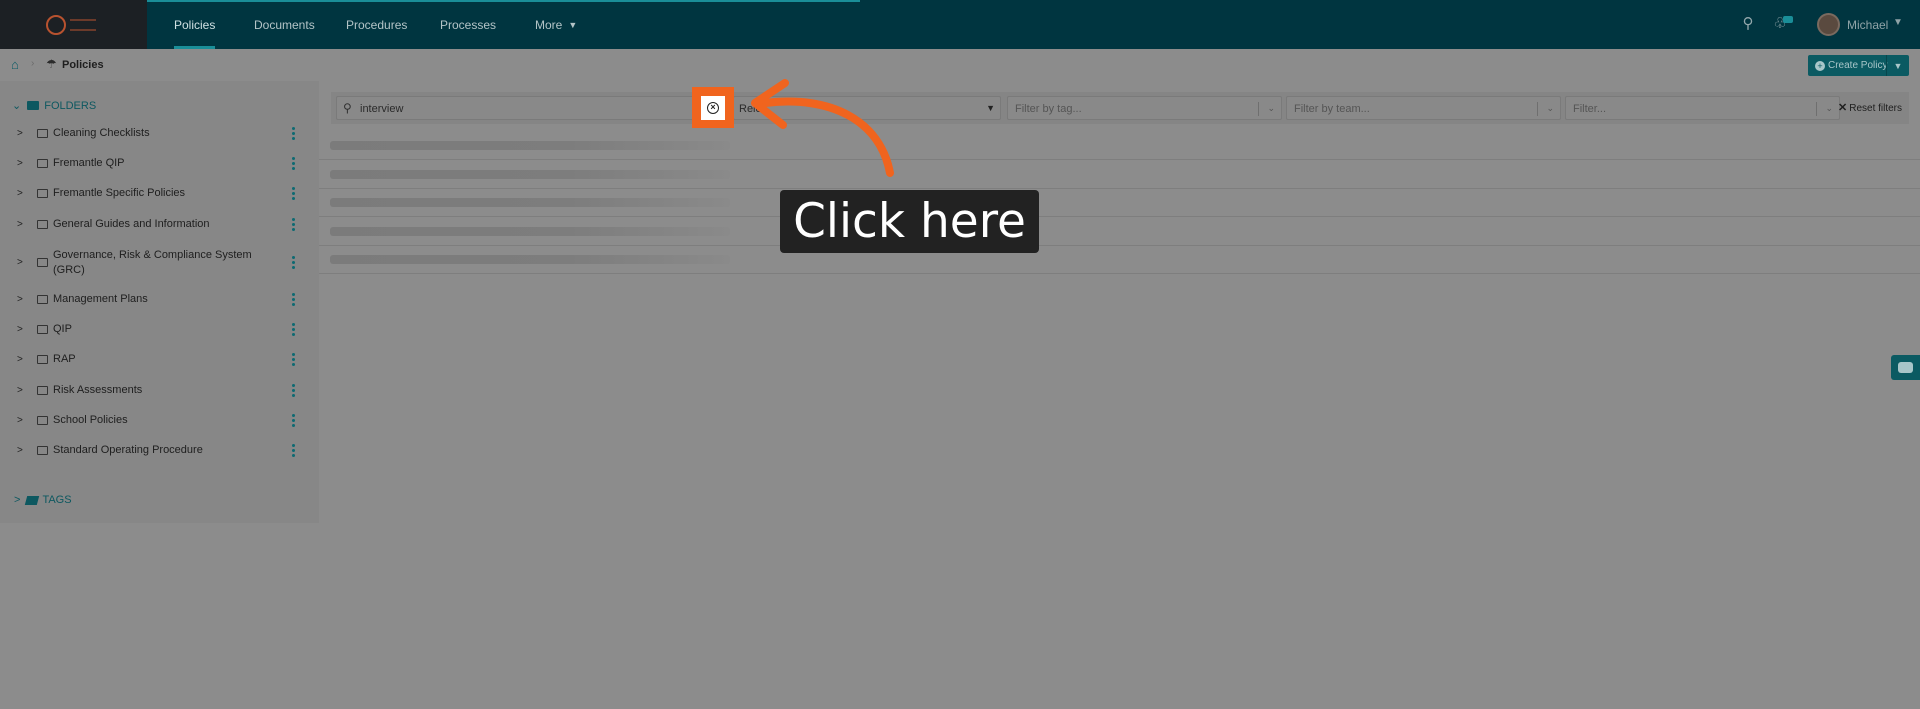  Describe the element at coordinates (530, 202) in the screenshot. I see `skeleton-bar` at that location.